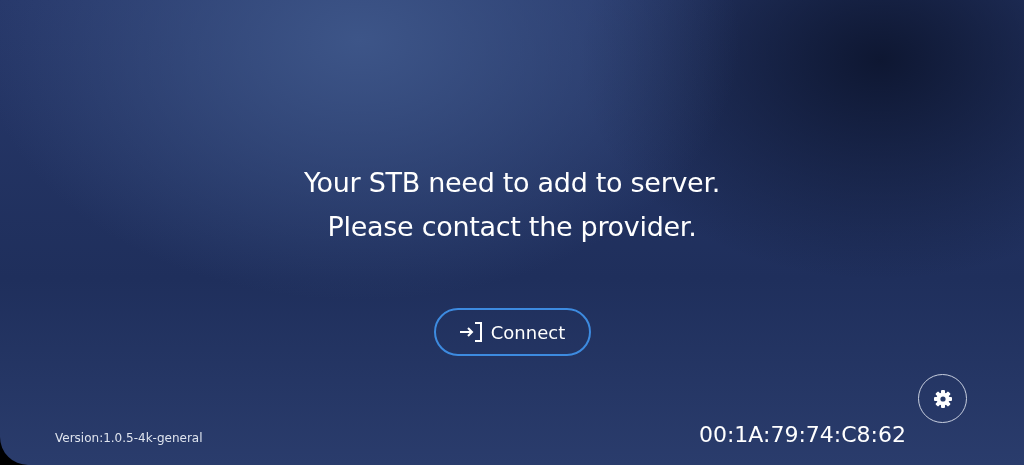  What do you see at coordinates (512, 227) in the screenshot?
I see `message-text: Please contact the provider.` at bounding box center [512, 227].